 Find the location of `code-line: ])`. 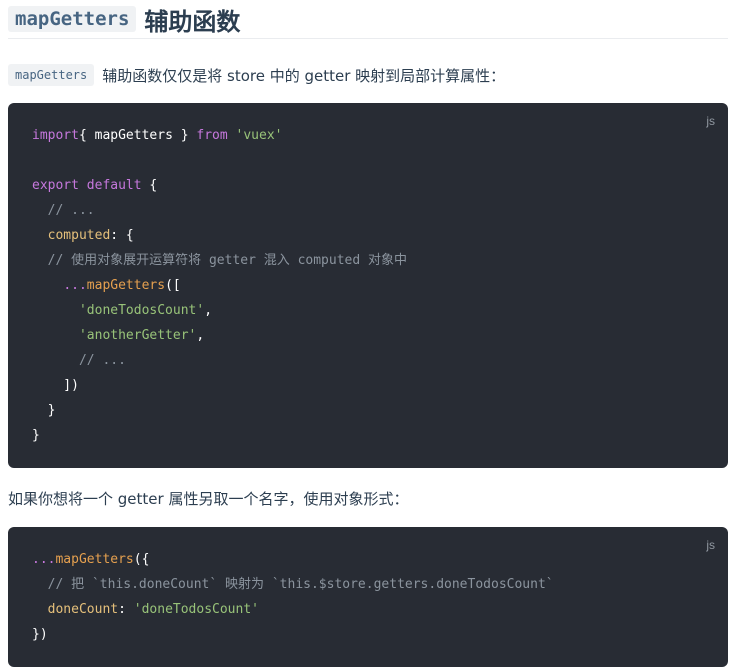

code-line: ]) is located at coordinates (219, 385).